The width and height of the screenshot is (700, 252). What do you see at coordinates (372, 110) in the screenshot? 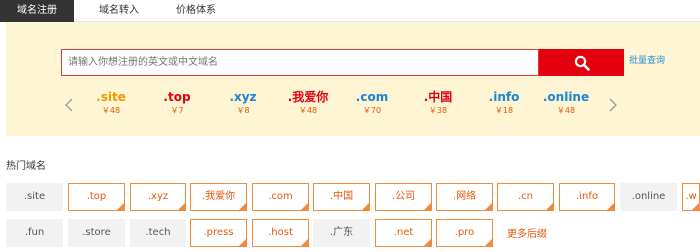
I see `suffix-price: ￥70` at bounding box center [372, 110].